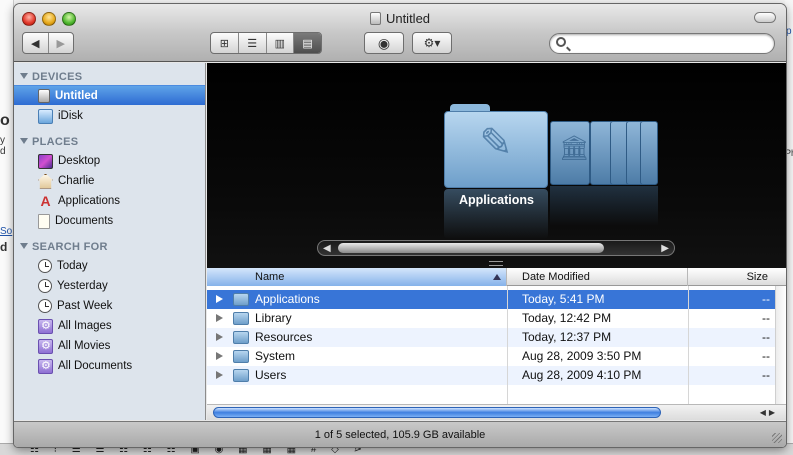 This screenshot has width=793, height=455. What do you see at coordinates (287, 299) in the screenshot?
I see `file-name: Applications` at bounding box center [287, 299].